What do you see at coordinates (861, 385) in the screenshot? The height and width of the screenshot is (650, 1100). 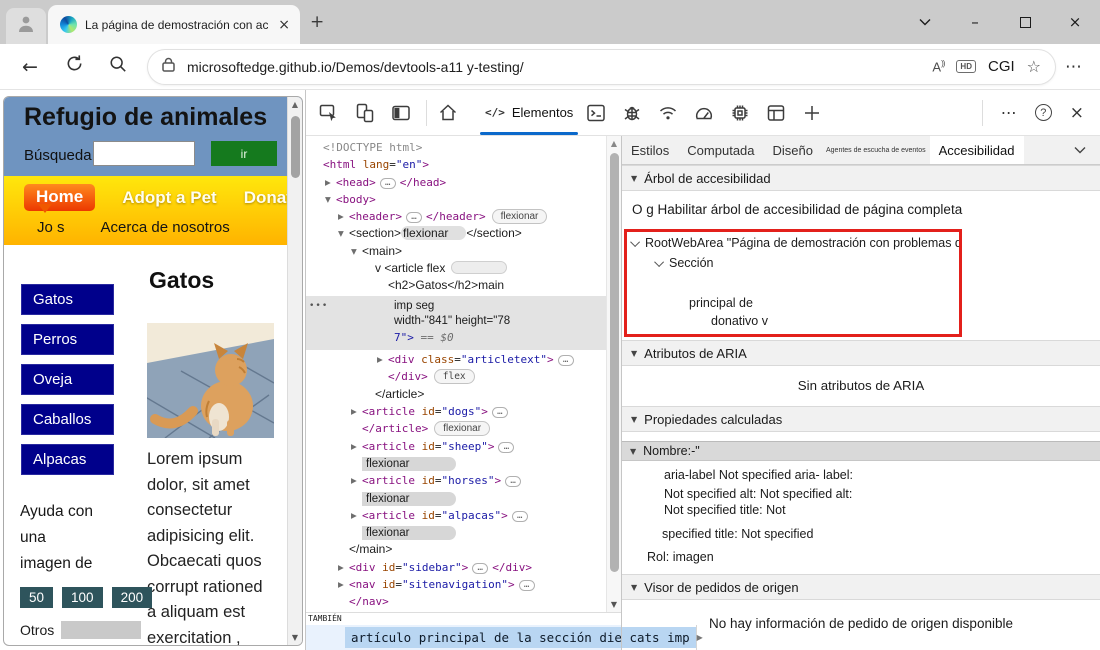 I see `aria-empty-note: Sin atributos de ARIA` at bounding box center [861, 385].